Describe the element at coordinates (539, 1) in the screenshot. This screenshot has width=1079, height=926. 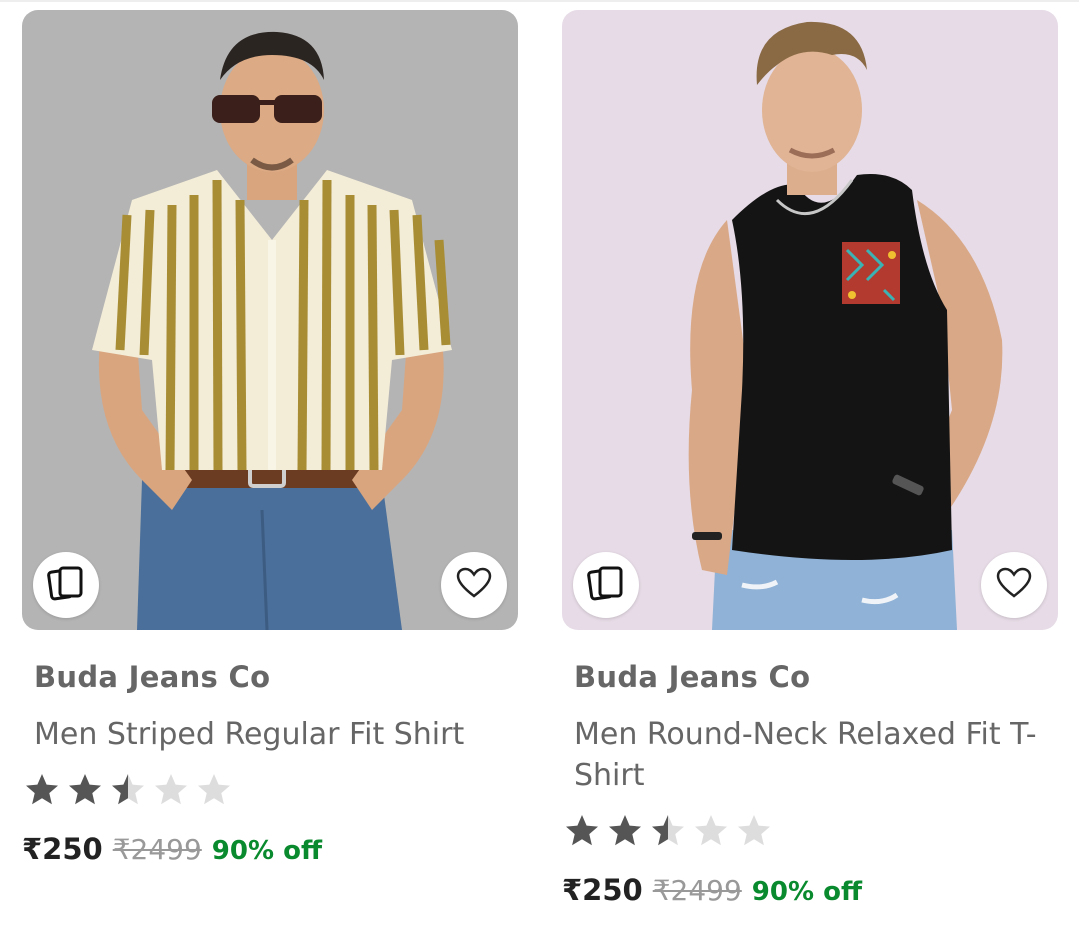
I see `top-divider` at that location.